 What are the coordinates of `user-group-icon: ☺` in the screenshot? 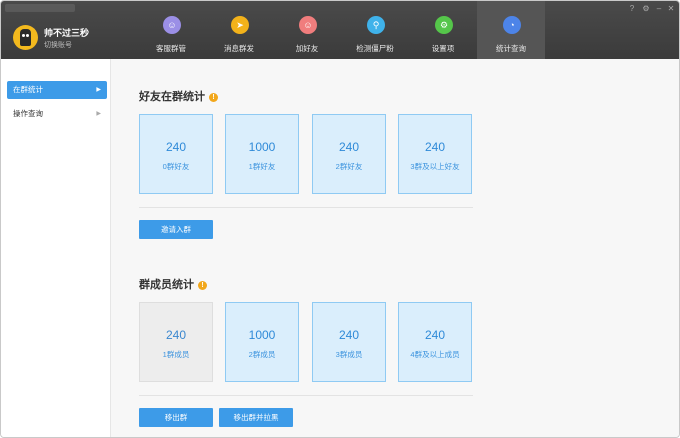 It's located at (172, 25).